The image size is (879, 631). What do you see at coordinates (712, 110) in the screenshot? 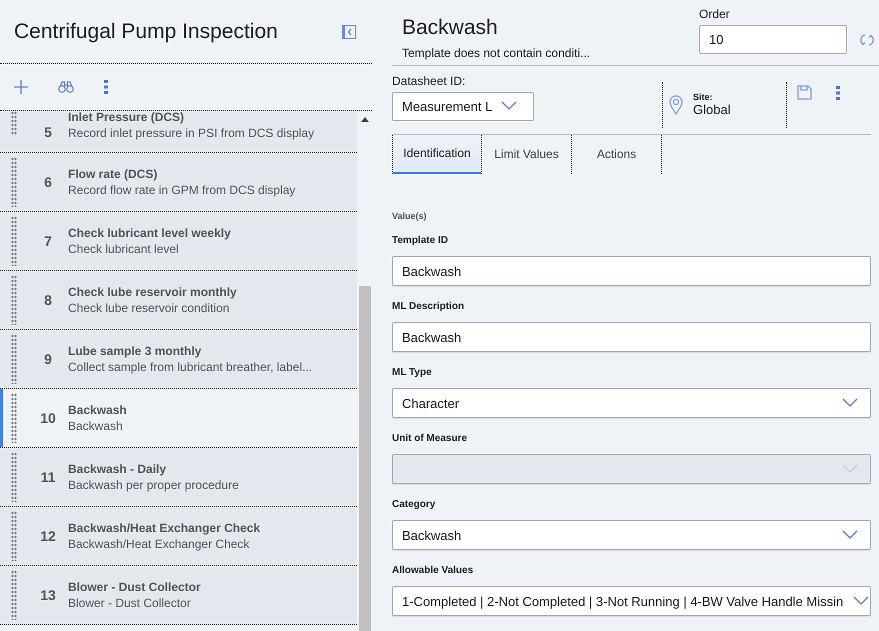
I see `site-value: Global` at bounding box center [712, 110].